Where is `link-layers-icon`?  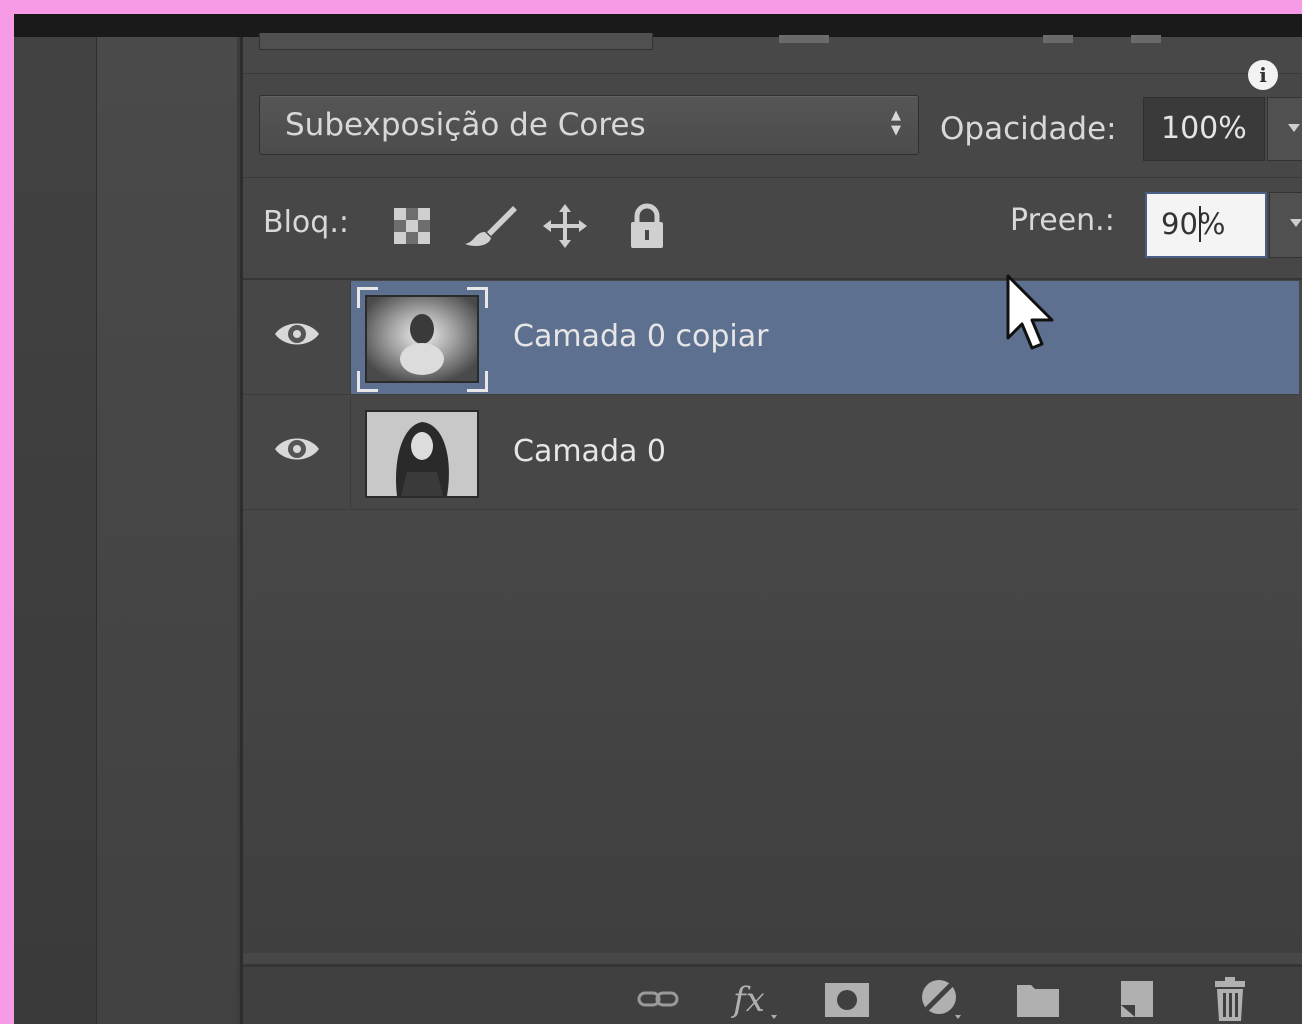 link-layers-icon is located at coordinates (658, 999).